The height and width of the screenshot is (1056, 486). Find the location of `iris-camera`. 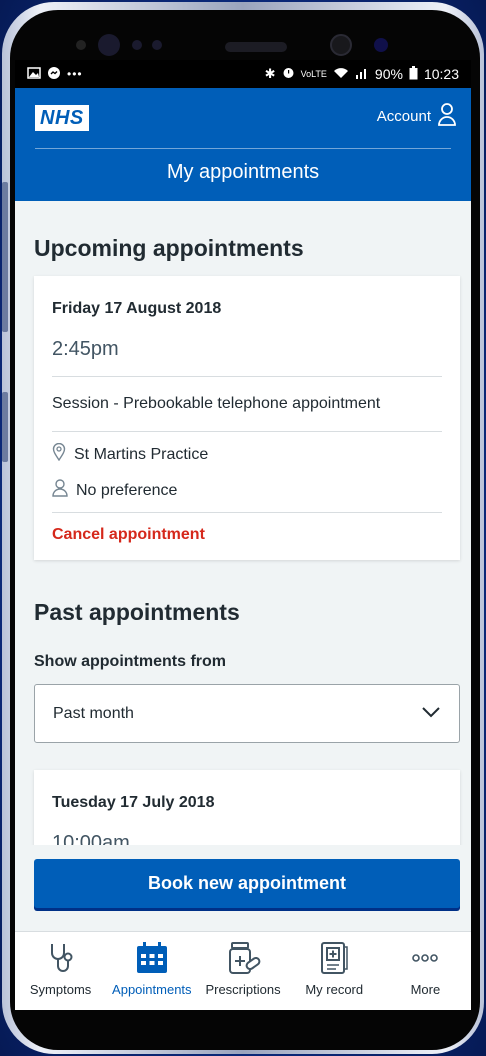

iris-camera is located at coordinates (381, 45).